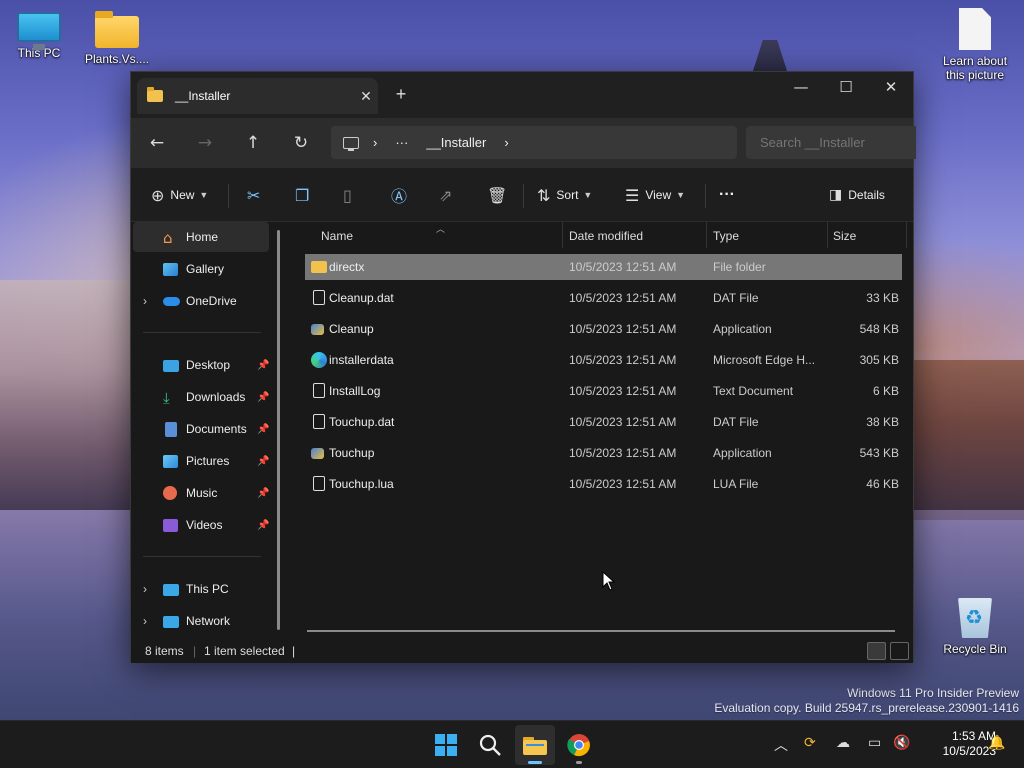 The width and height of the screenshot is (1024, 768). I want to click on sidebar-item-pictures: Pictures 📌, so click(201, 461).